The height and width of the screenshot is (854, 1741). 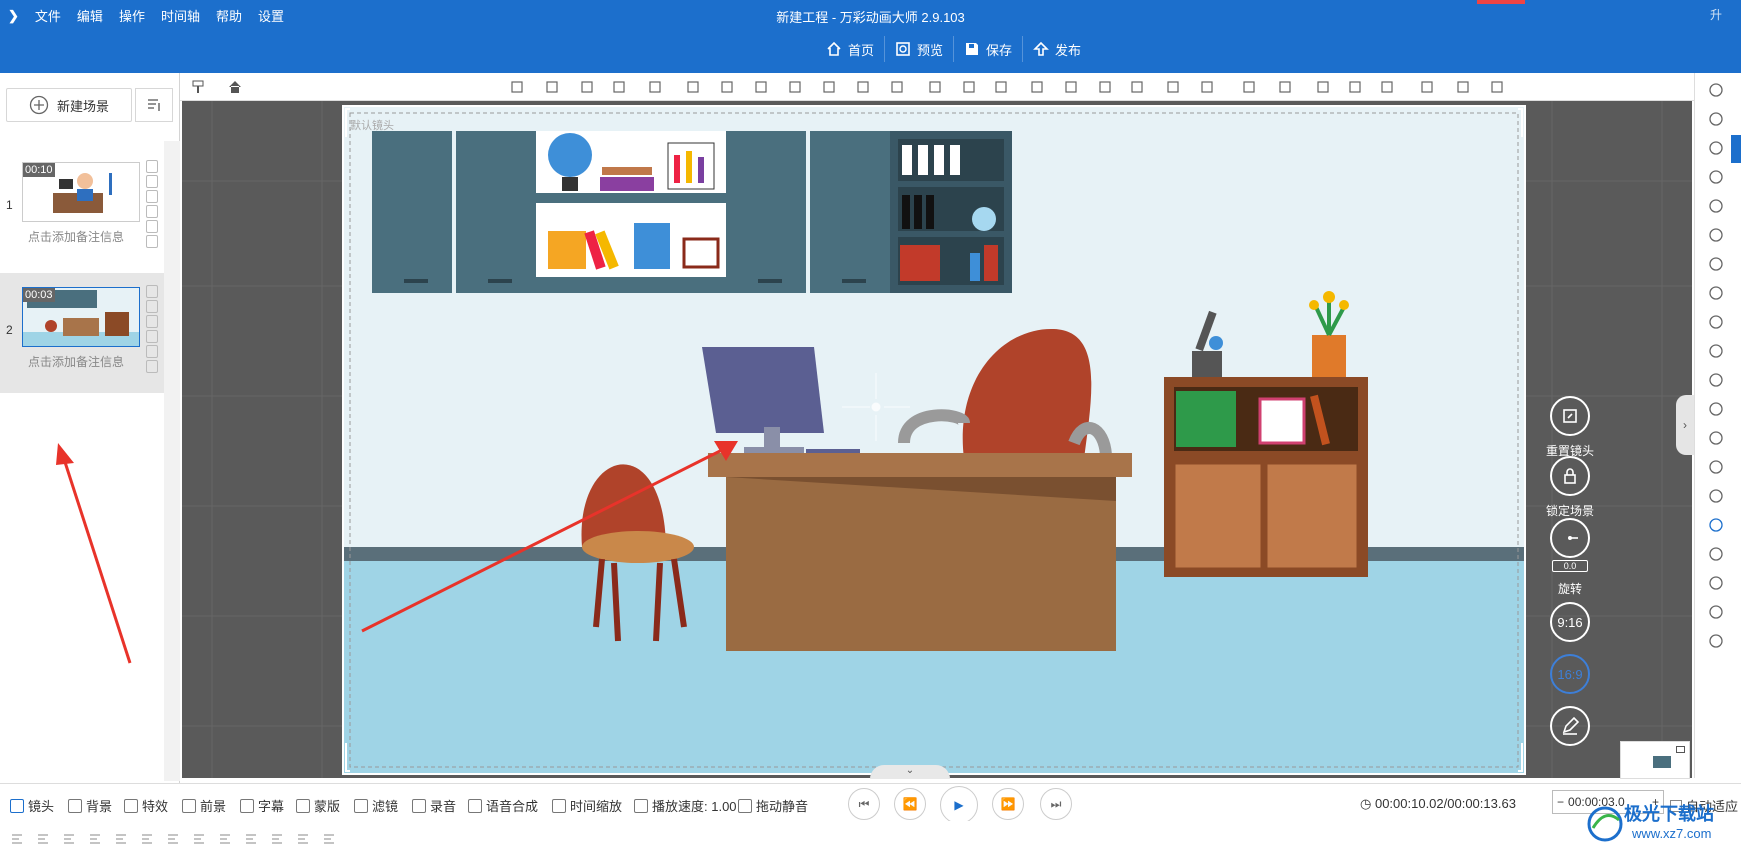 What do you see at coordinates (152, 336) in the screenshot?
I see `scene-transition-icon` at bounding box center [152, 336].